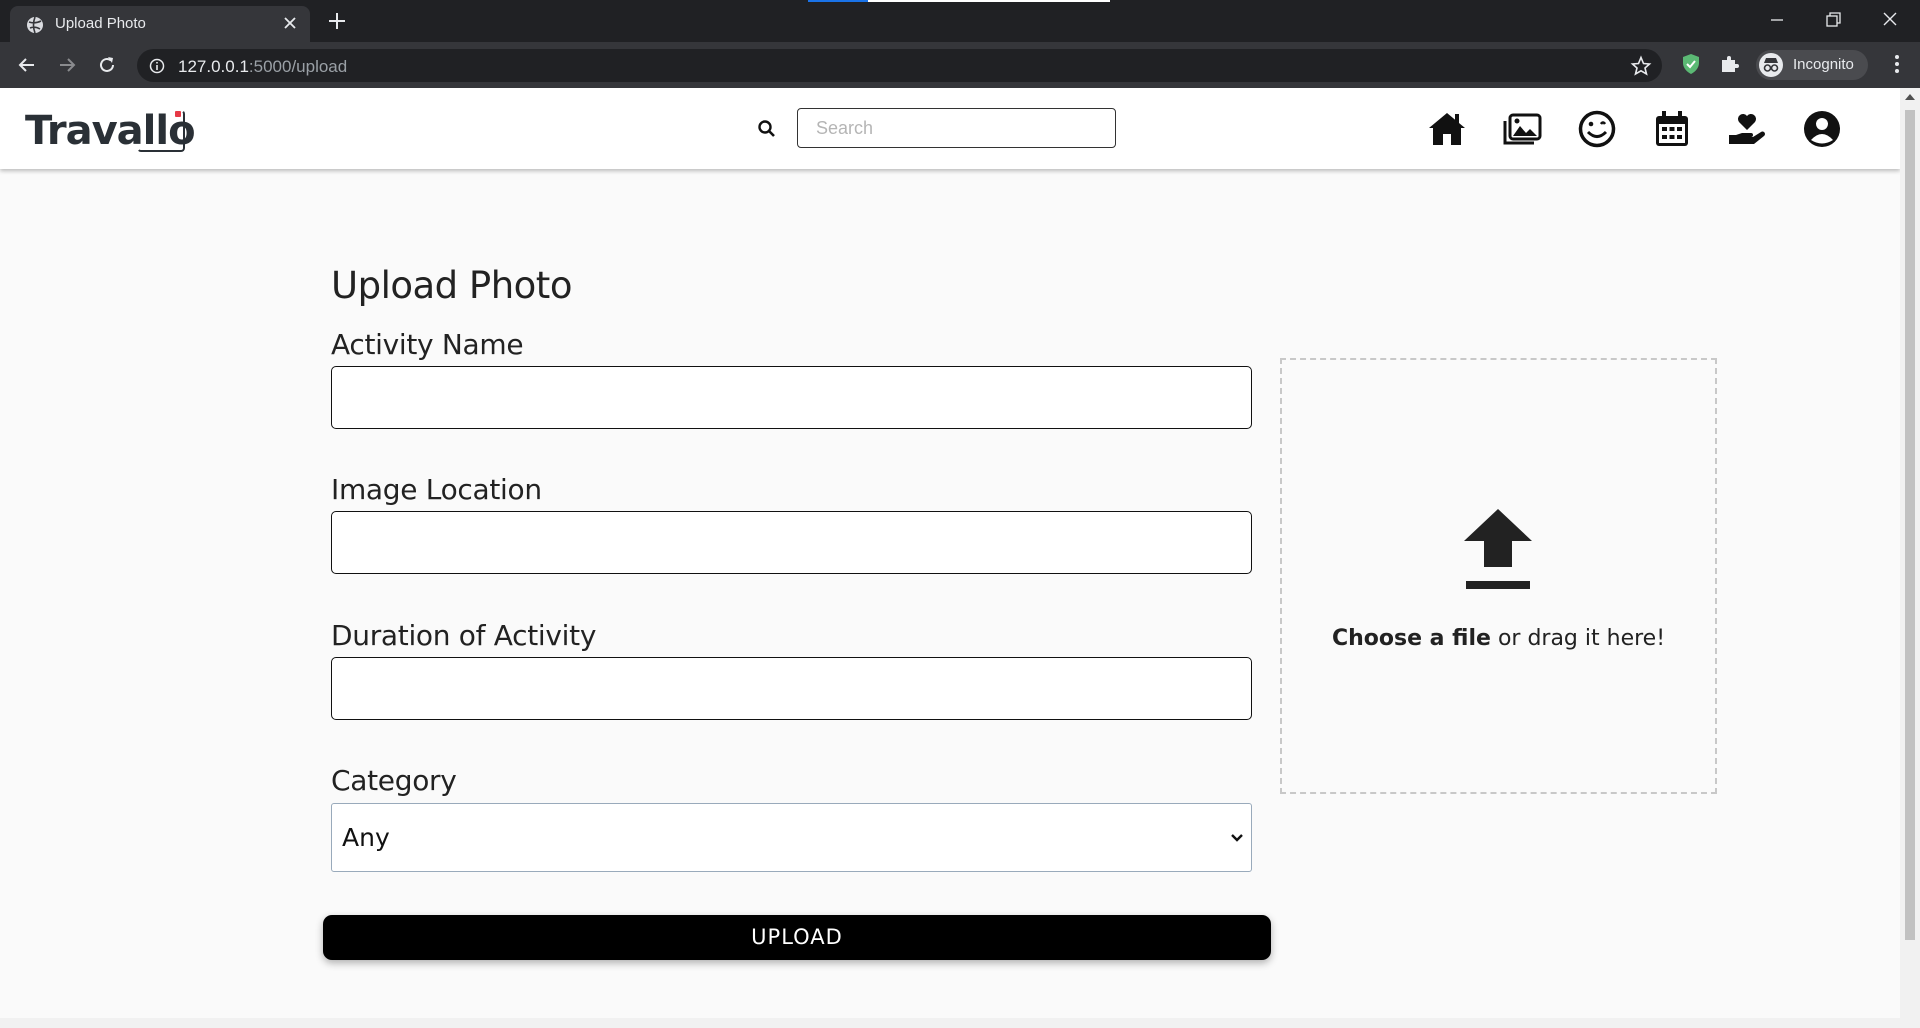 This screenshot has width=1920, height=1028. Describe the element at coordinates (1641, 66) in the screenshot. I see `star-icon` at that location.